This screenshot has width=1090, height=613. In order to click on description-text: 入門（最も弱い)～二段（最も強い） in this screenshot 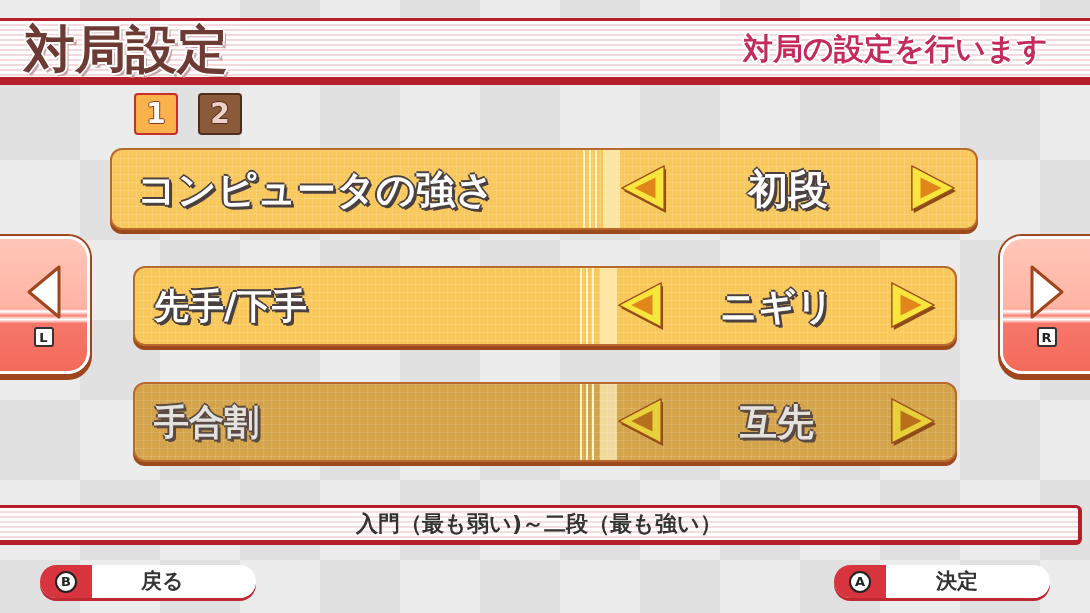, I will do `click(539, 524)`.